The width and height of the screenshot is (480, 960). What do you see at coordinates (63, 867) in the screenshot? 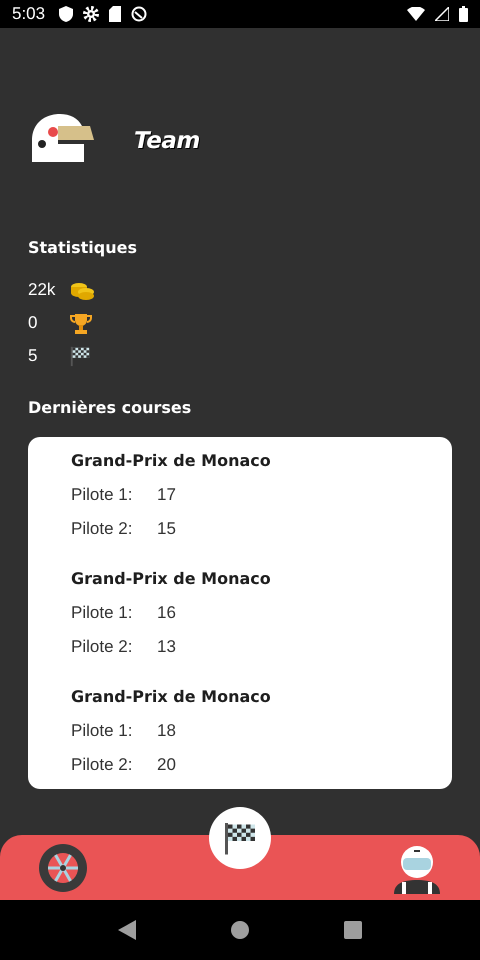
I see `wheel-nav-button` at bounding box center [63, 867].